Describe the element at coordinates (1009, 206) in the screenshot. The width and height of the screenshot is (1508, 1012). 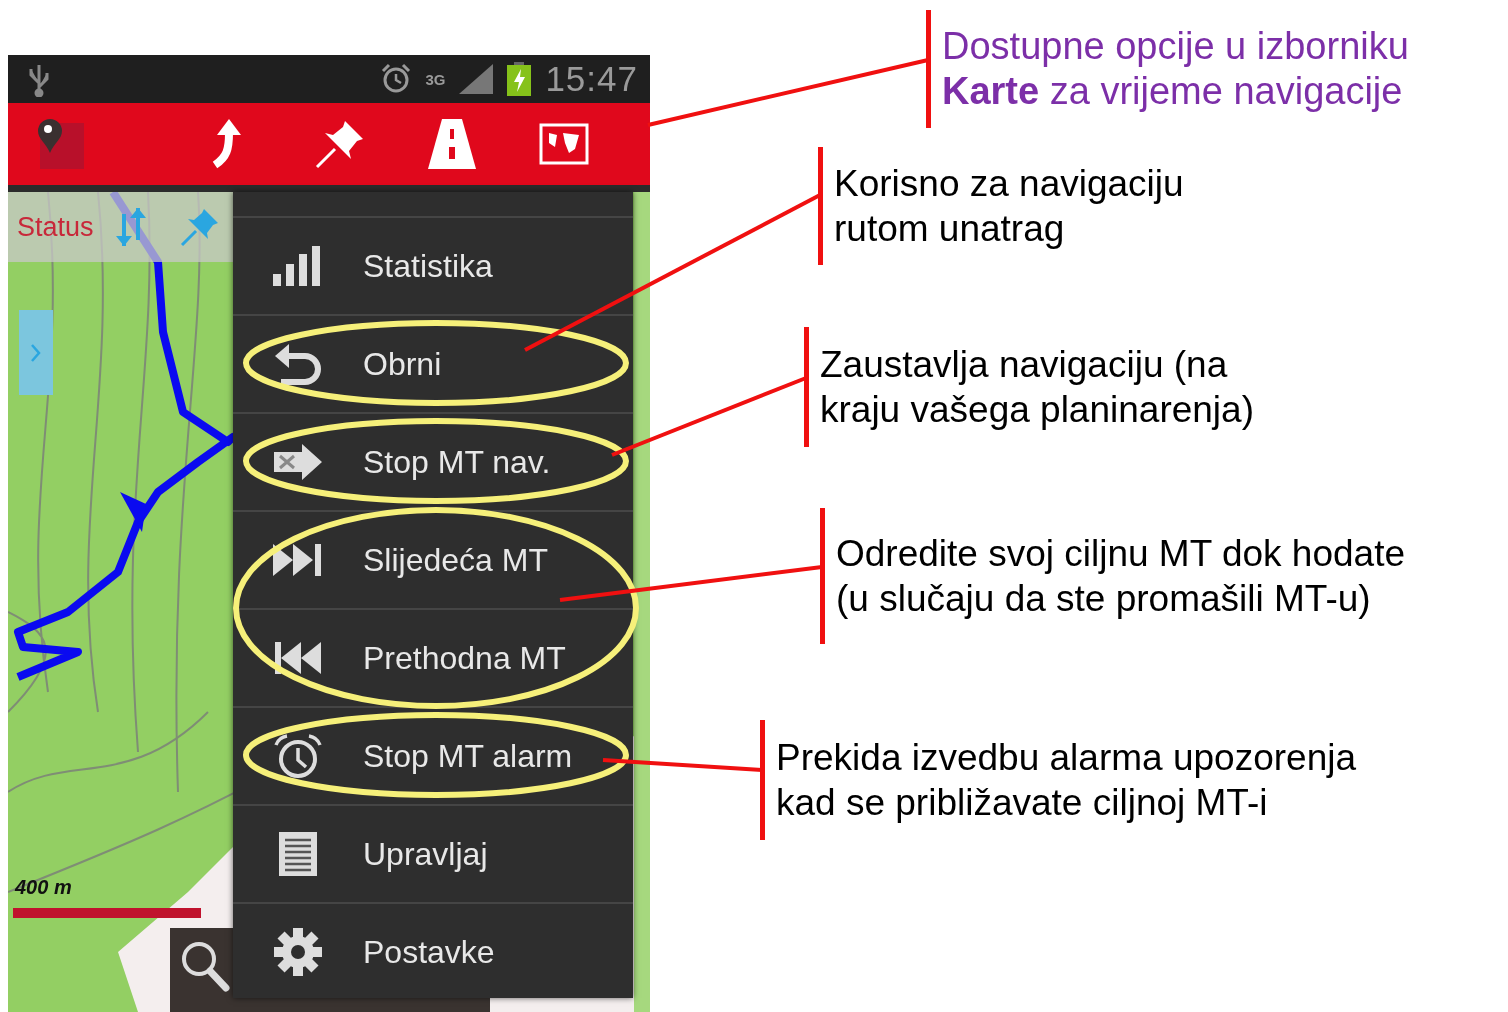
I see `callout-text: Korisno za navigaciju rutom unatrag` at that location.